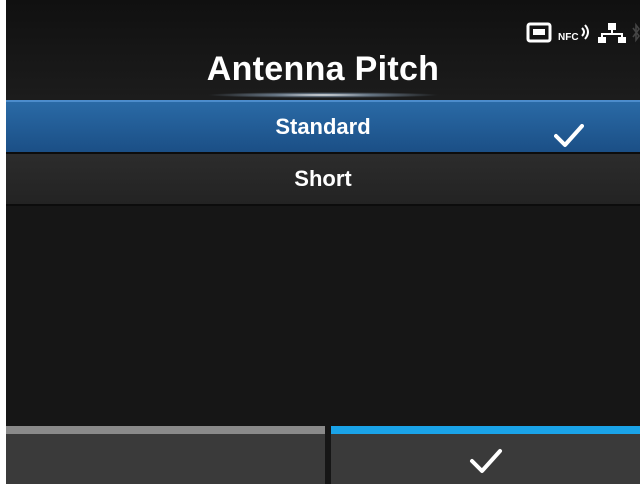 The image size is (640, 484). Describe the element at coordinates (612, 33) in the screenshot. I see `network-icon` at that location.